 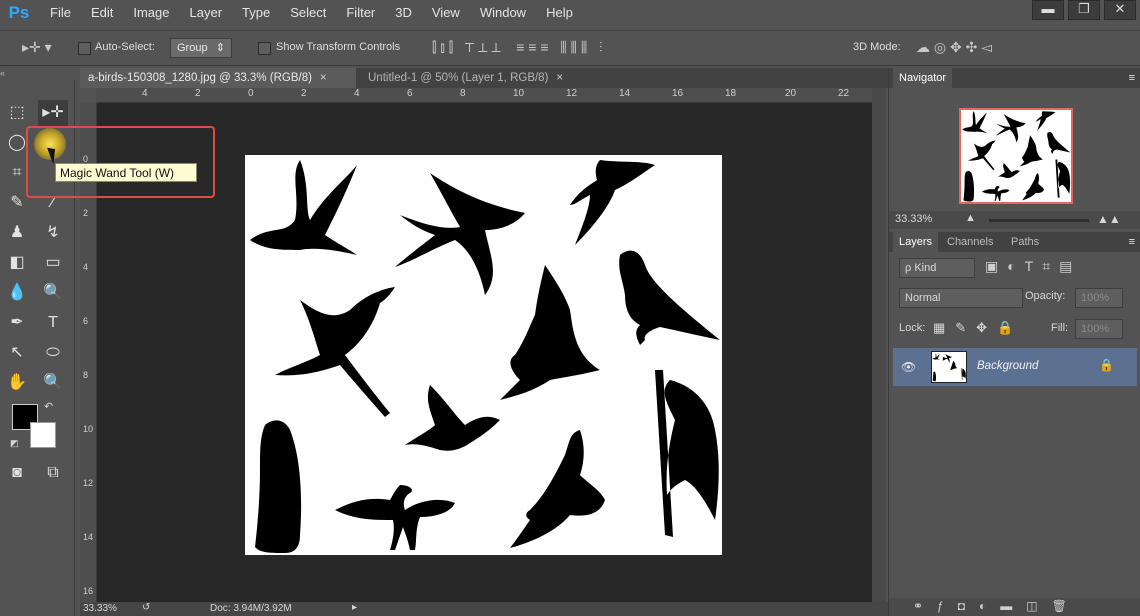 I want to click on type-tool-icon: T, so click(x=53, y=323).